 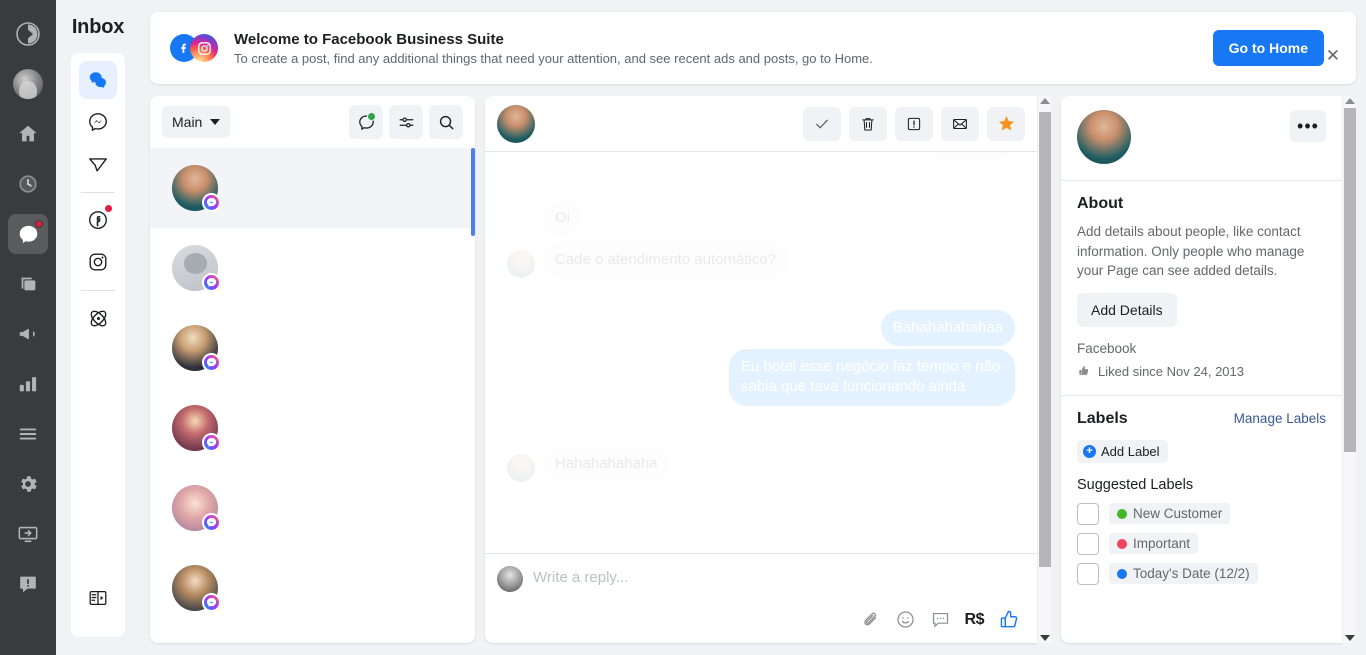 What do you see at coordinates (98, 318) in the screenshot?
I see `sidebar-item-automations` at bounding box center [98, 318].